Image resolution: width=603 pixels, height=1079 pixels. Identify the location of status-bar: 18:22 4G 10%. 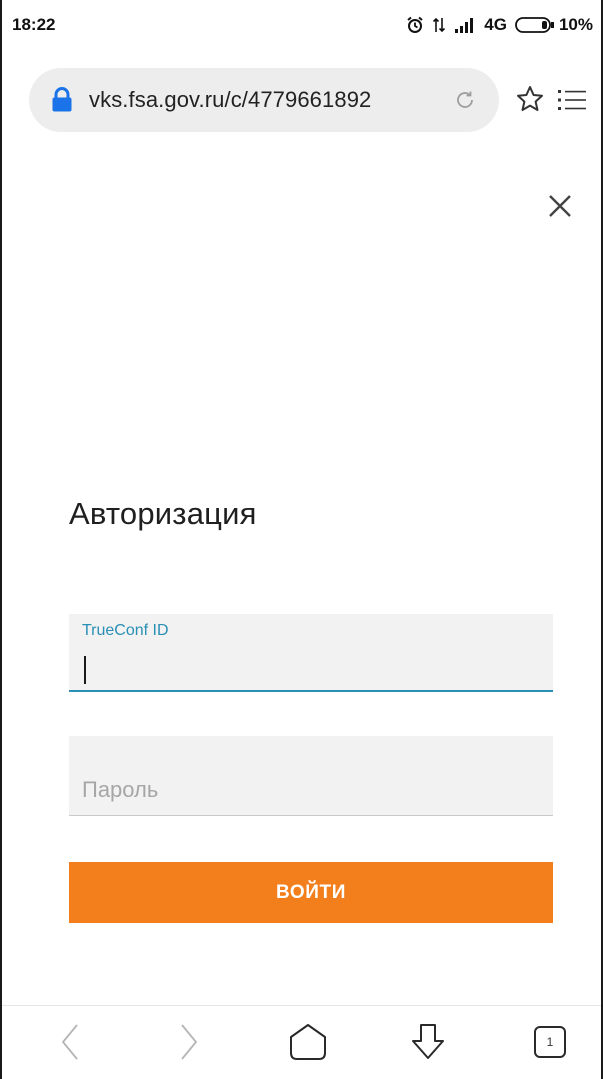
(301, 25).